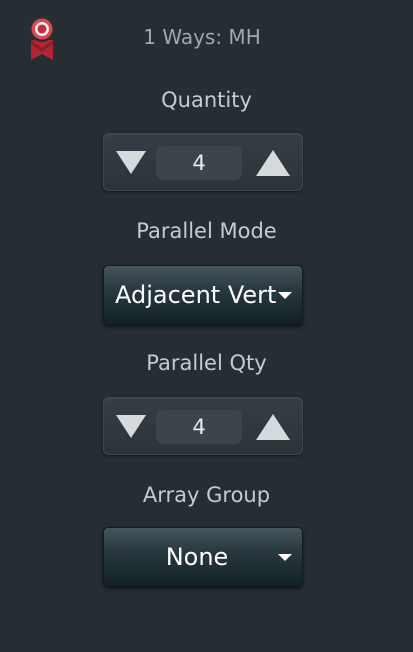 The image size is (413, 652). I want to click on parallel-qty-decrement-button, so click(129, 426).